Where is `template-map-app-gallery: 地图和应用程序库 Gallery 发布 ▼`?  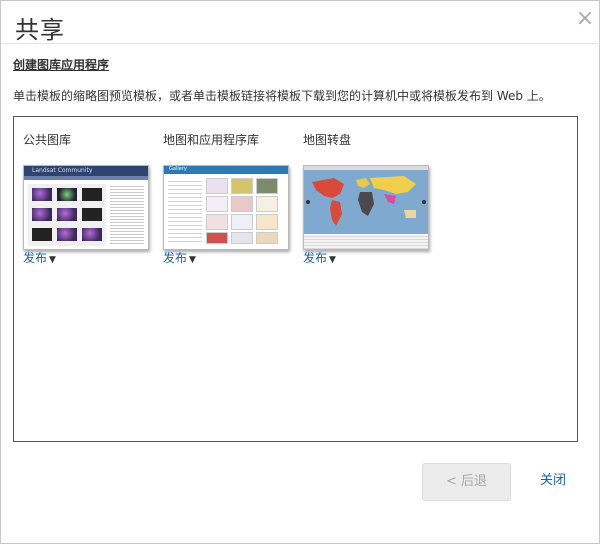 template-map-app-gallery: 地图和应用程序库 Gallery 发布 ▼ is located at coordinates (226, 198).